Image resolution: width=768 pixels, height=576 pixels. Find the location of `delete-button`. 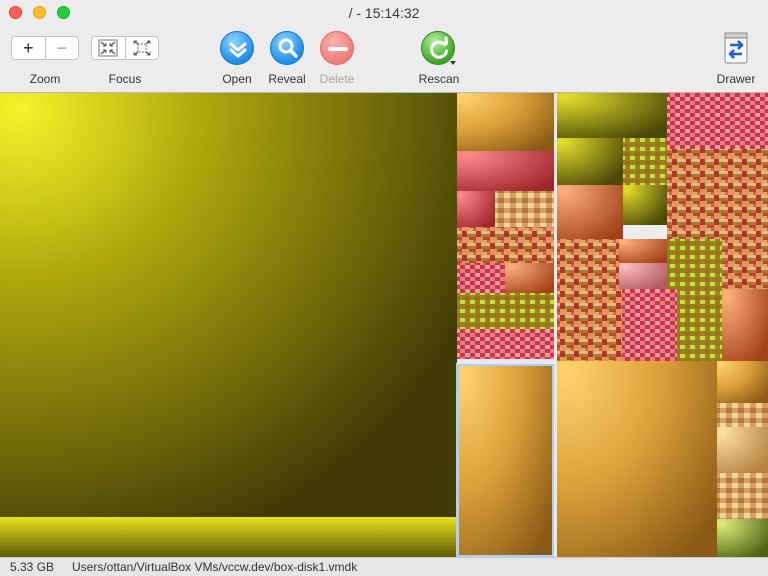

delete-button is located at coordinates (337, 48).